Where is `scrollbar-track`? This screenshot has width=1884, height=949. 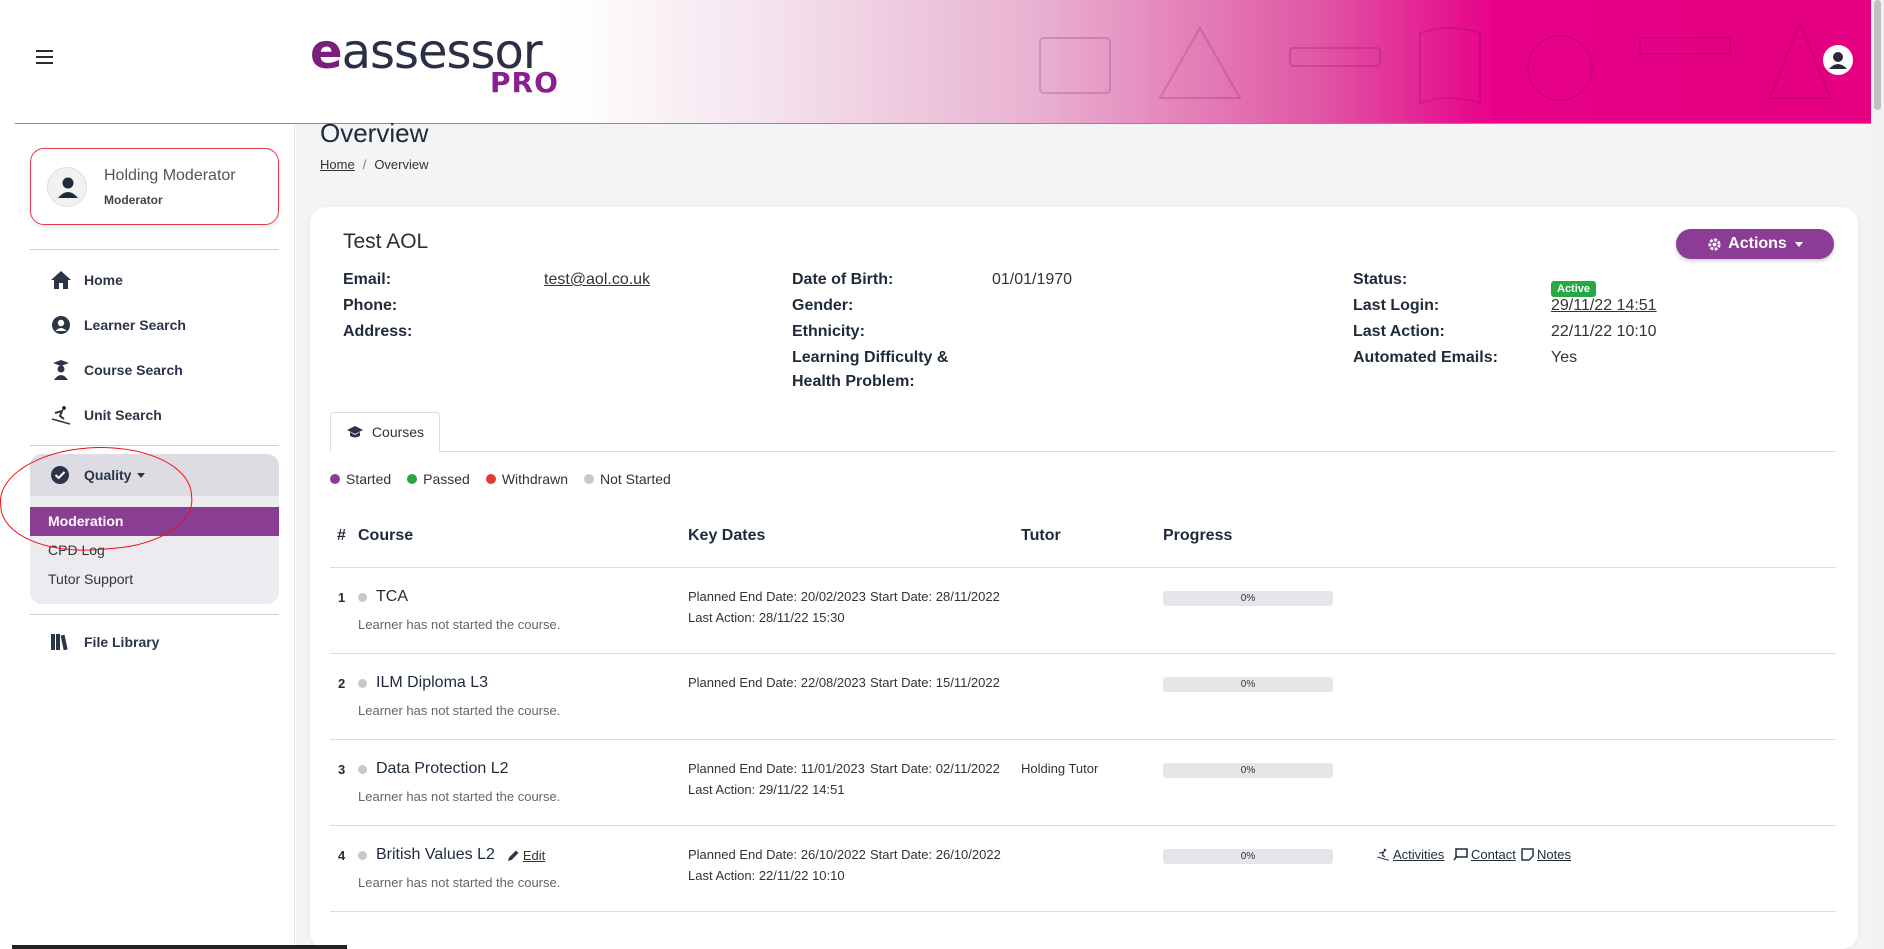 scrollbar-track is located at coordinates (1877, 474).